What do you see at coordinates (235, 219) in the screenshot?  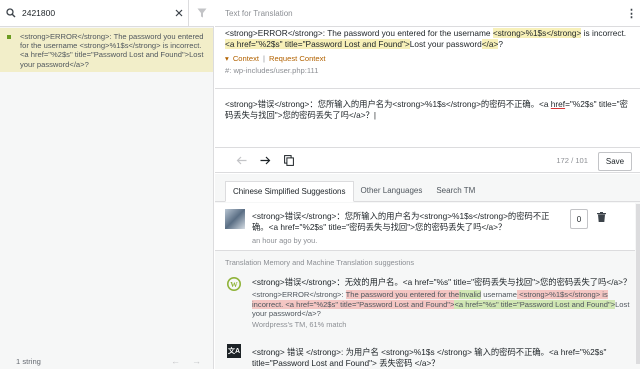 I see `avatar` at bounding box center [235, 219].